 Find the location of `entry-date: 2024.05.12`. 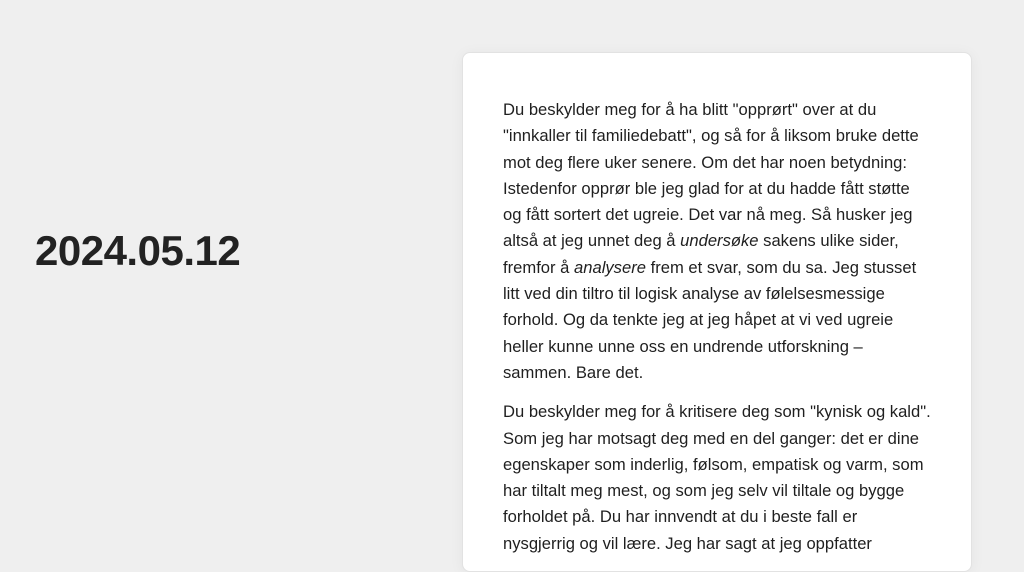

entry-date: 2024.05.12 is located at coordinates (138, 250).